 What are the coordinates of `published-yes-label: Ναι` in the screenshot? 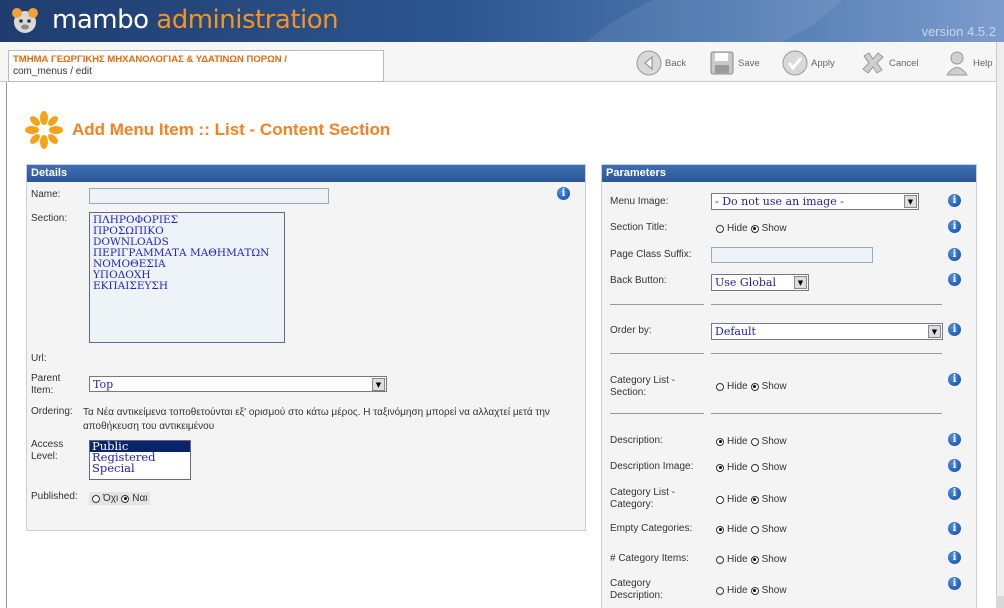 It's located at (140, 498).